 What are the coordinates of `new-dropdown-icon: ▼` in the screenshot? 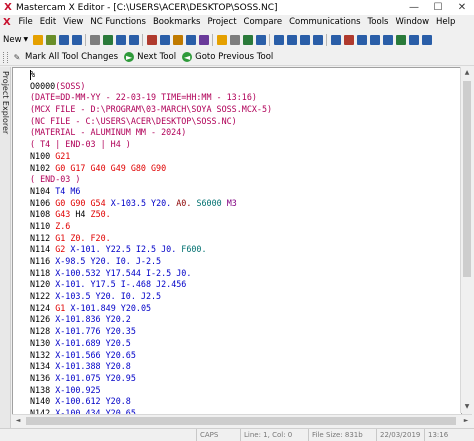 It's located at (26, 39).